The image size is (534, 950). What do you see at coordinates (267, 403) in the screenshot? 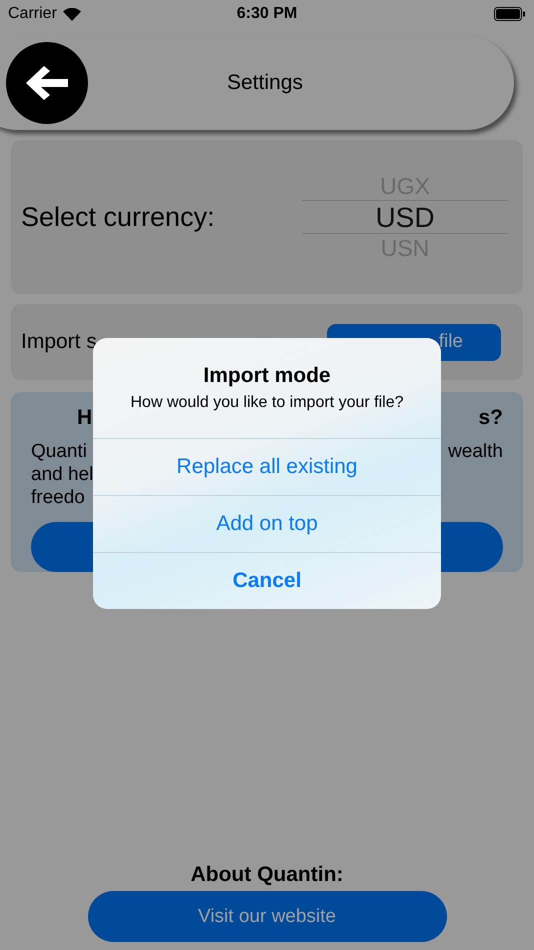
I see `dialog-message: How would you like to import your file?` at bounding box center [267, 403].